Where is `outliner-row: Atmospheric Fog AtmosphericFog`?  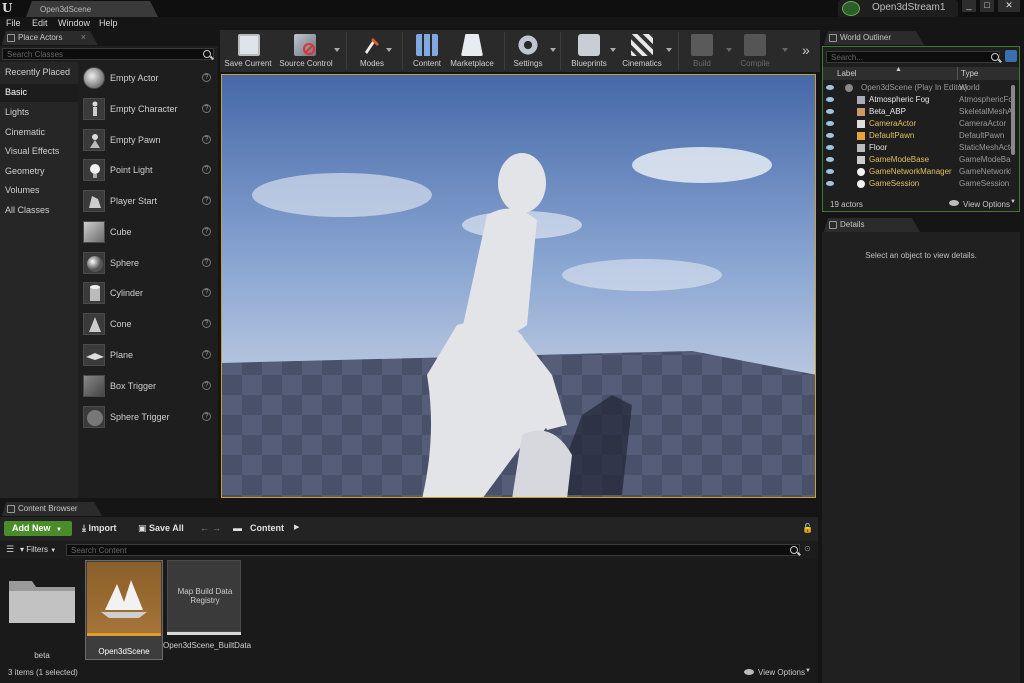
outliner-row: Atmospheric Fog AtmosphericFog is located at coordinates (921, 100).